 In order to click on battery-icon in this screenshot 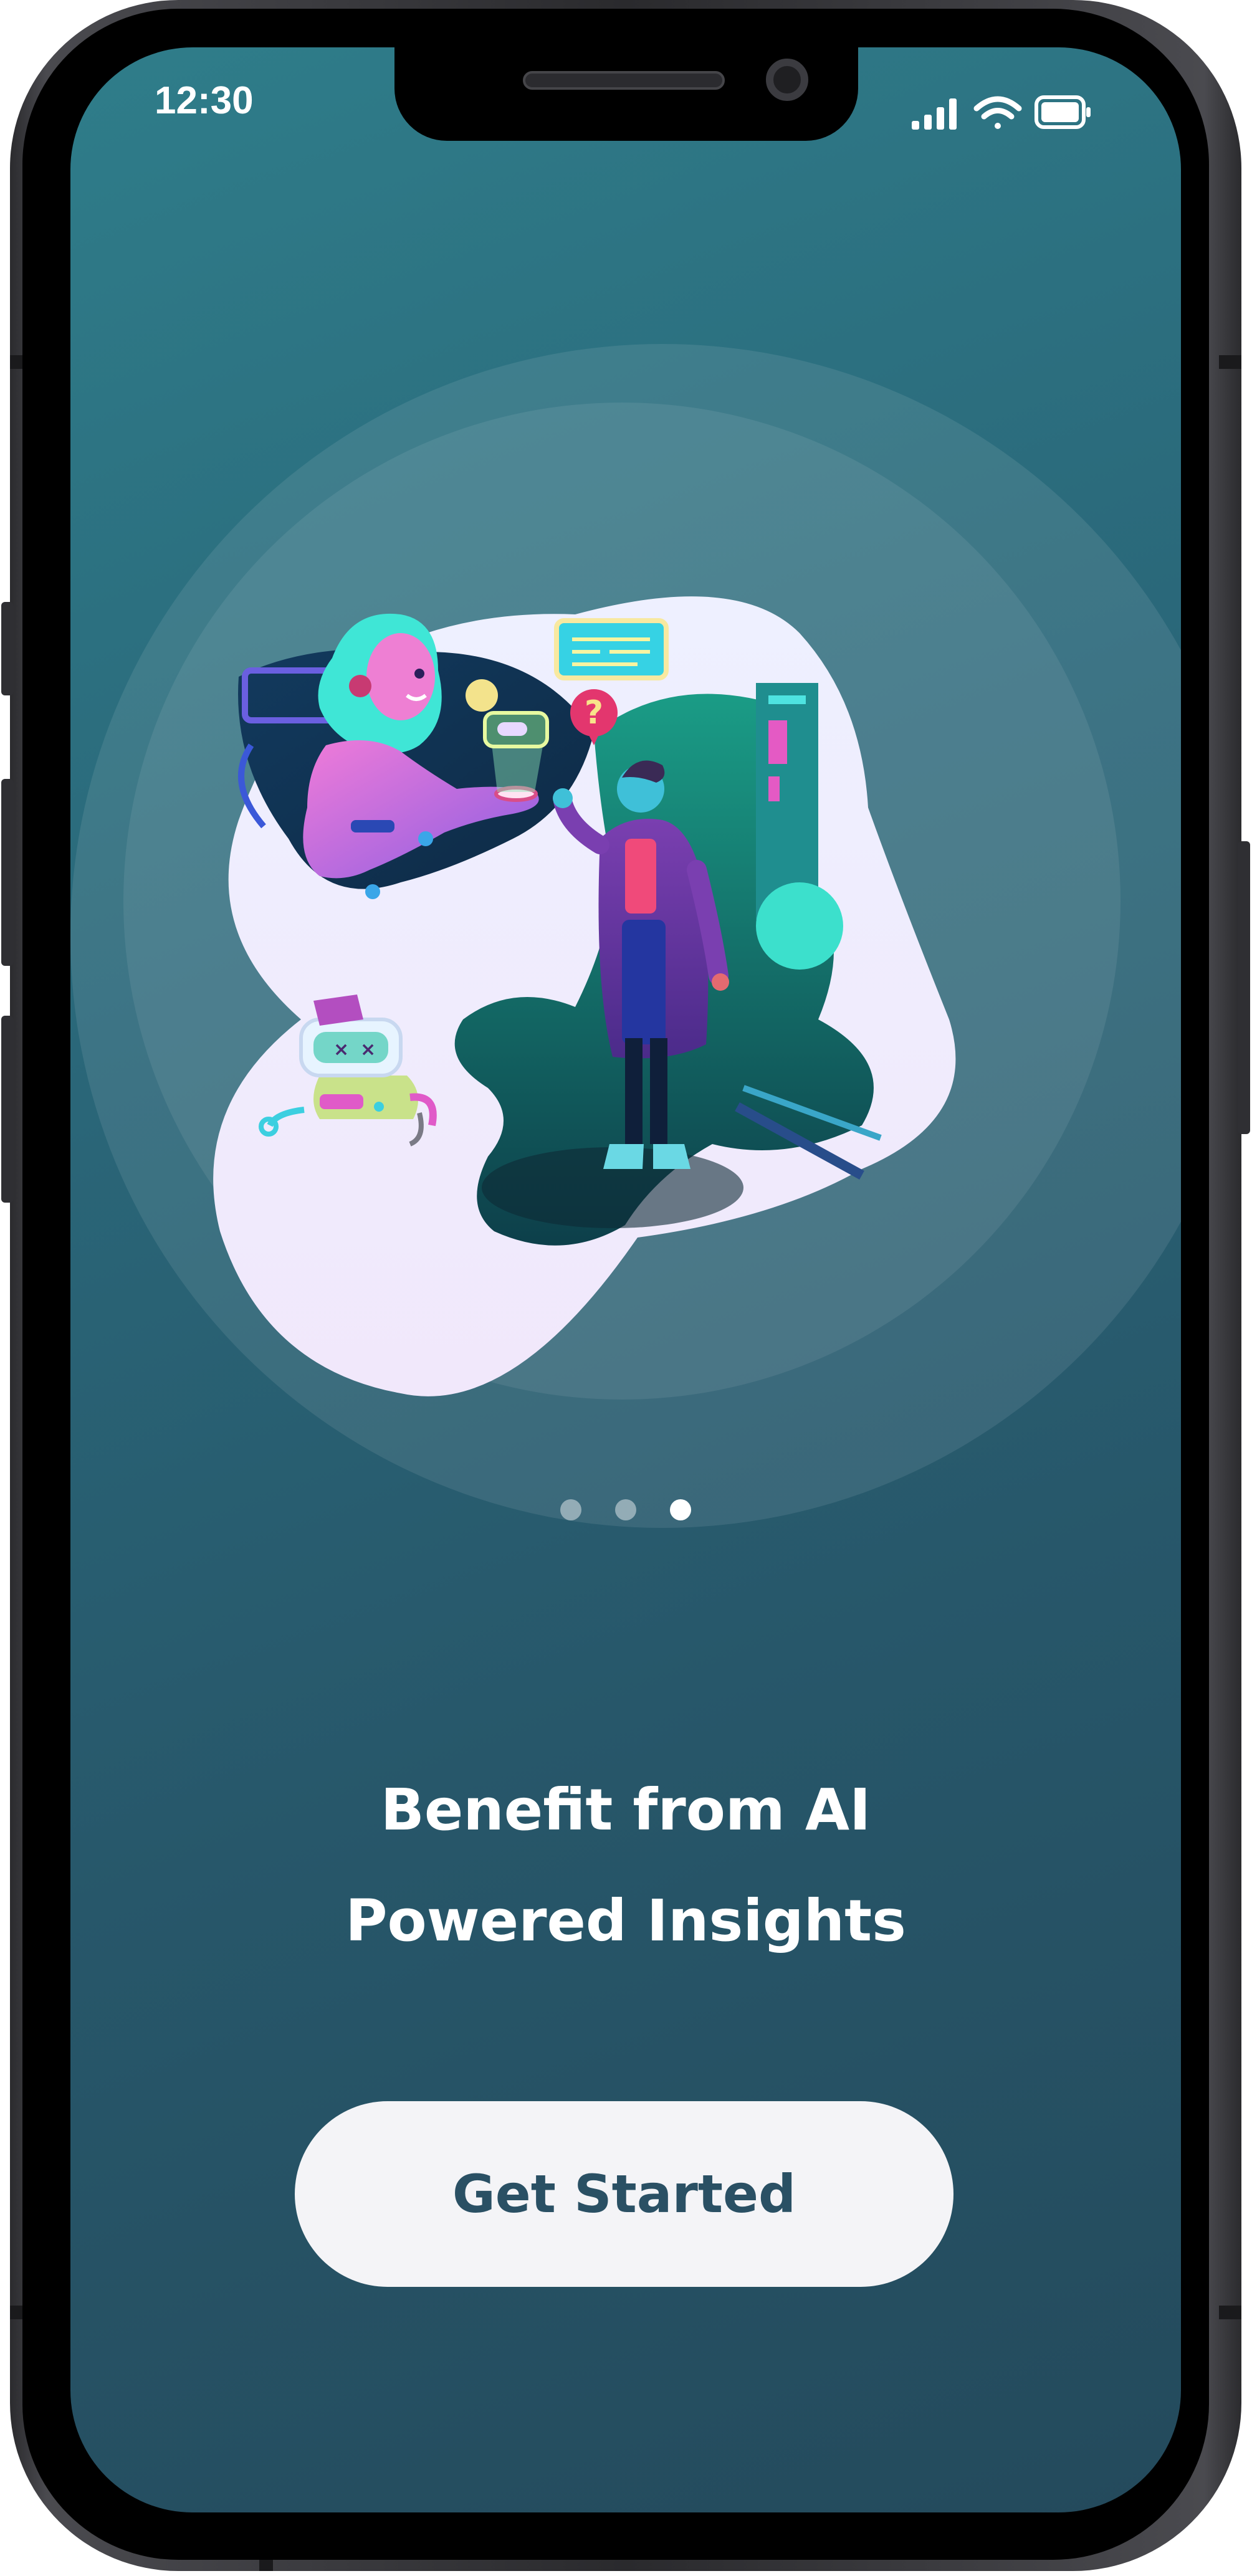, I will do `click(1063, 112)`.